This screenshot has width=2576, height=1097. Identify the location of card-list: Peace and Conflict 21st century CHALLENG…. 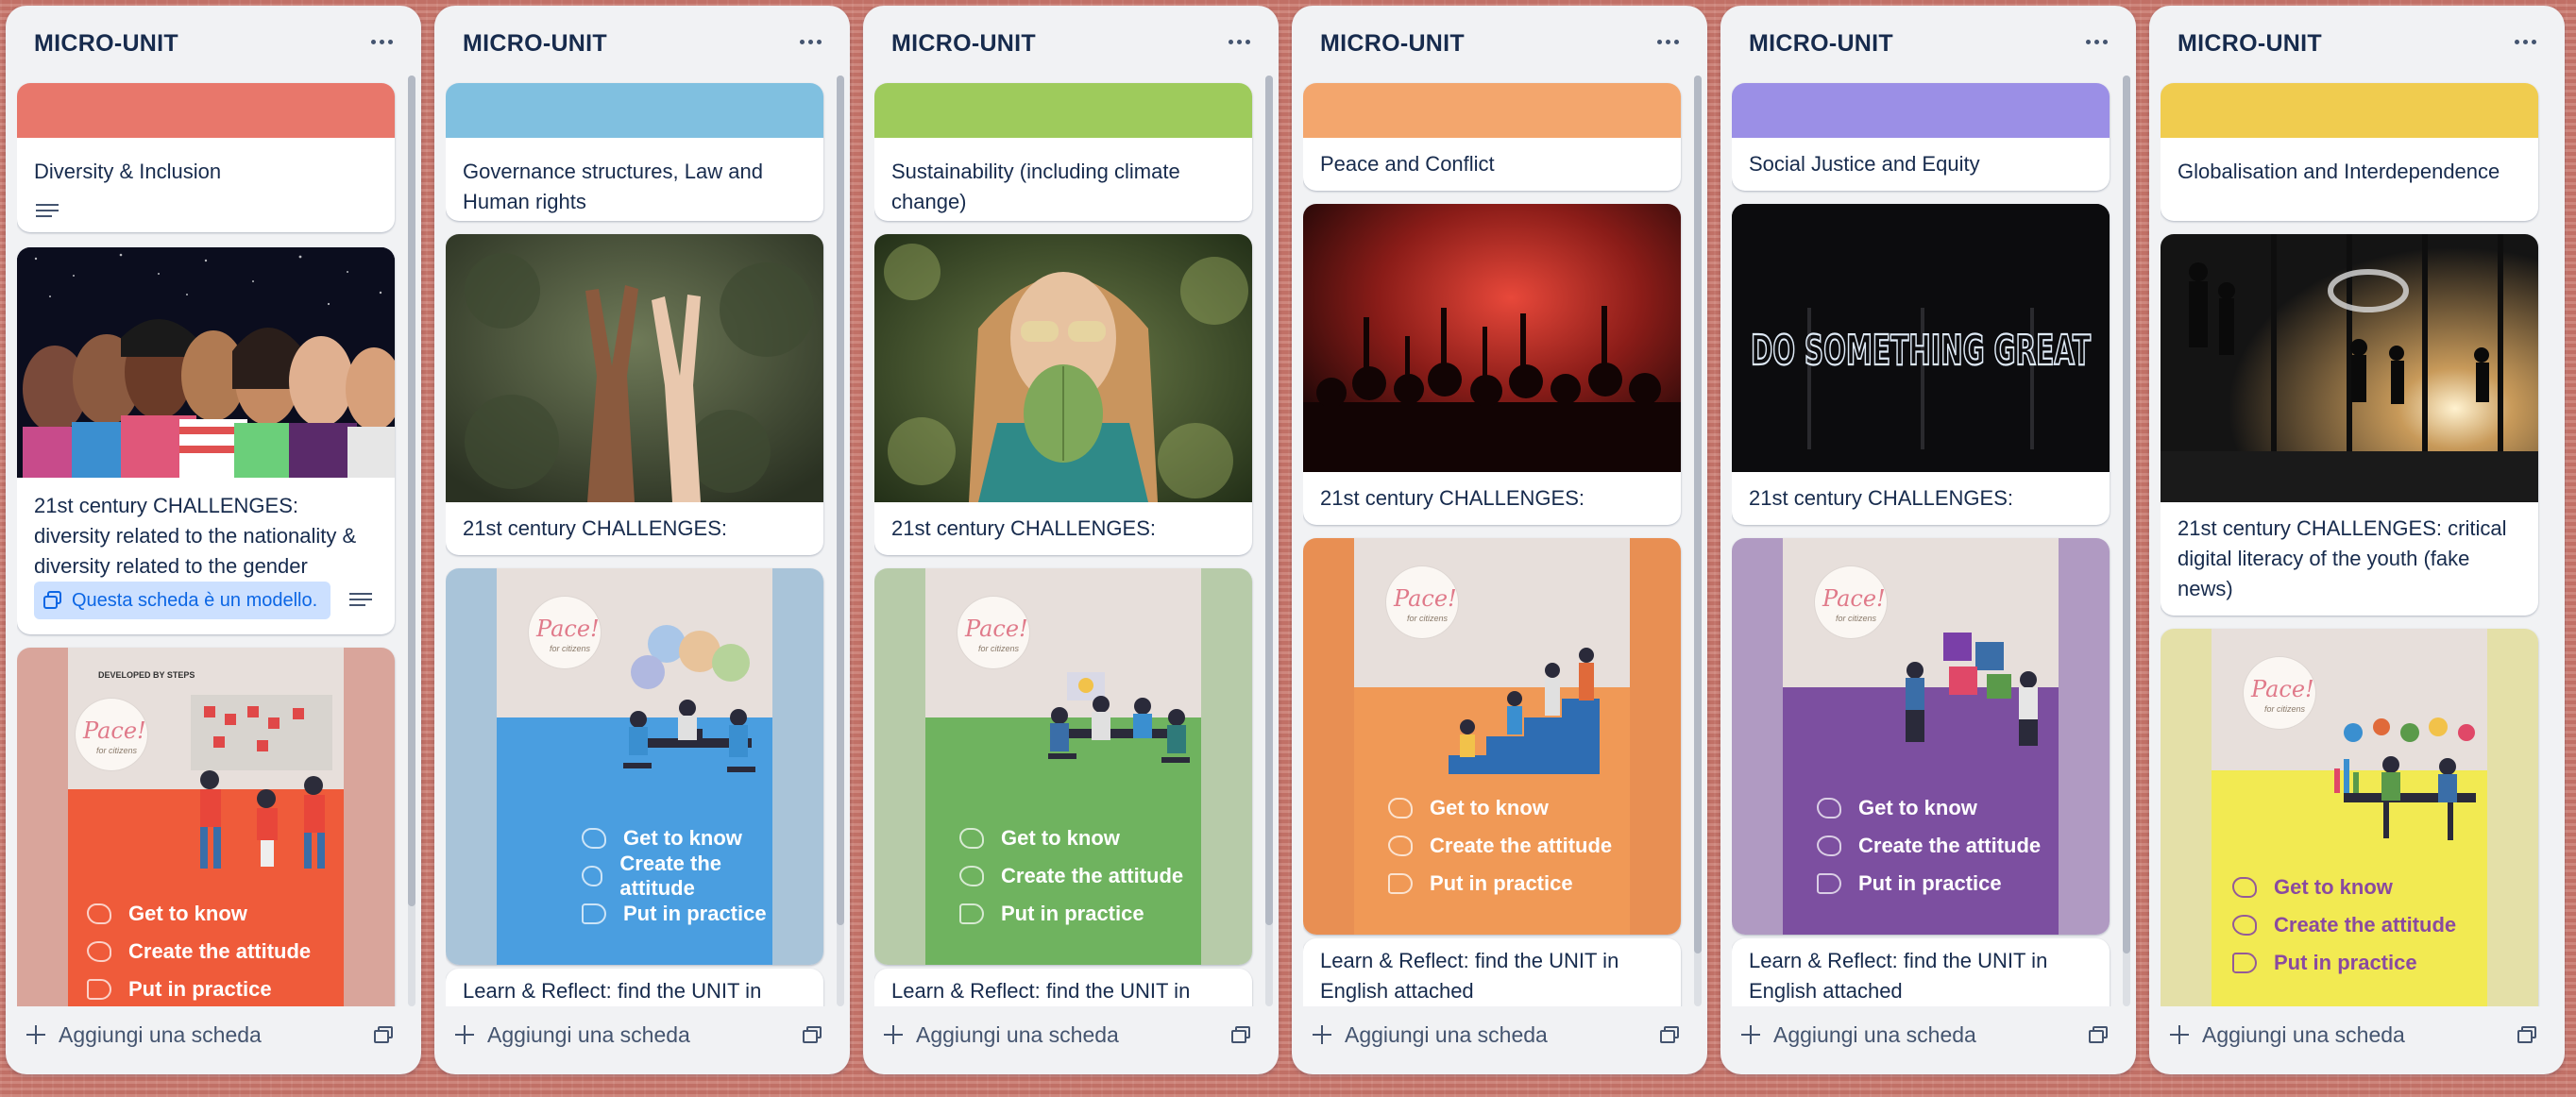
(1494, 541).